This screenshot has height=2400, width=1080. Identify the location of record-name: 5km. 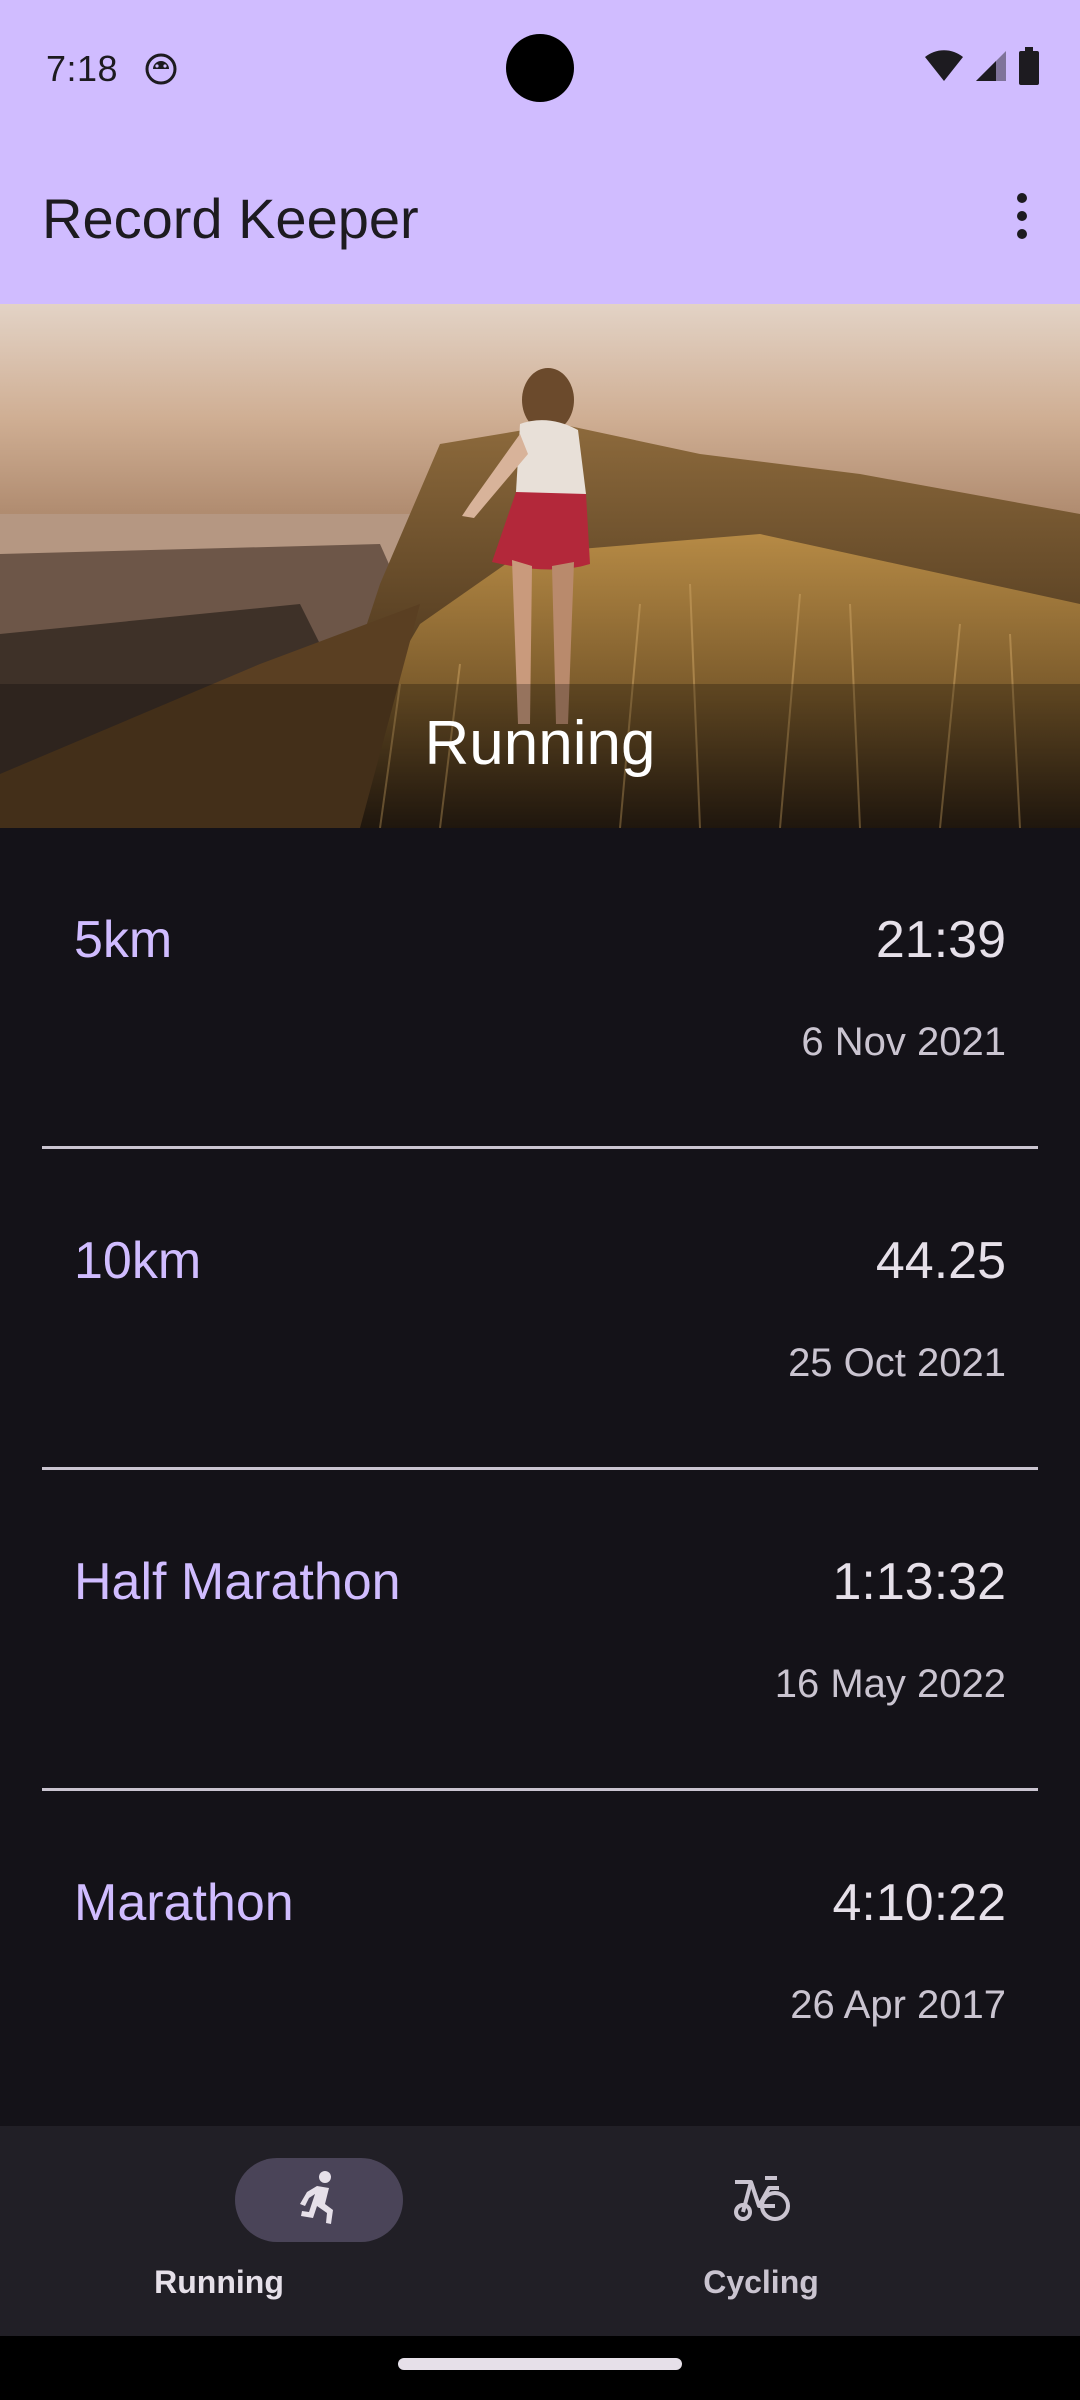
(123, 940).